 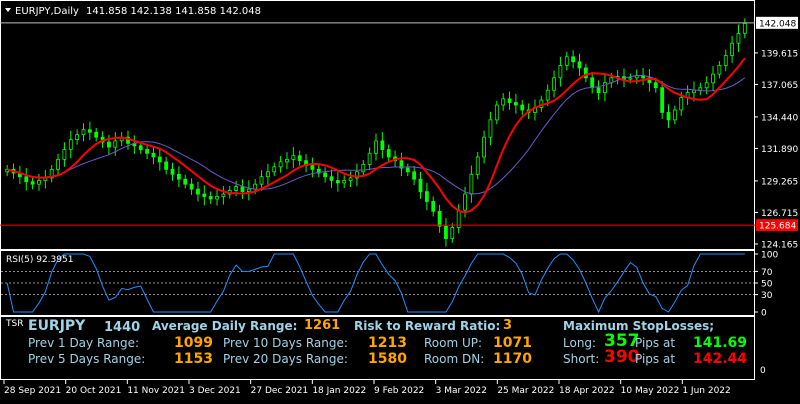 I want to click on prev20-label: Prev 20 Days Range:, so click(x=285, y=359).